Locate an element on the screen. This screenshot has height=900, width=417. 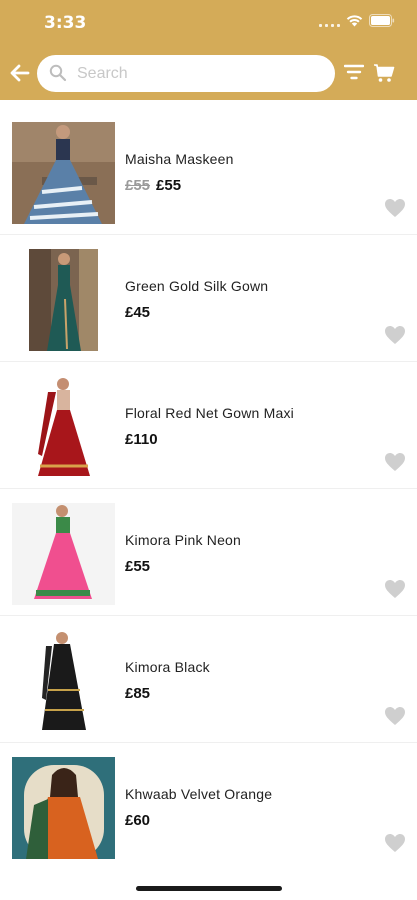
product-current-price: £110 is located at coordinates (141, 439).